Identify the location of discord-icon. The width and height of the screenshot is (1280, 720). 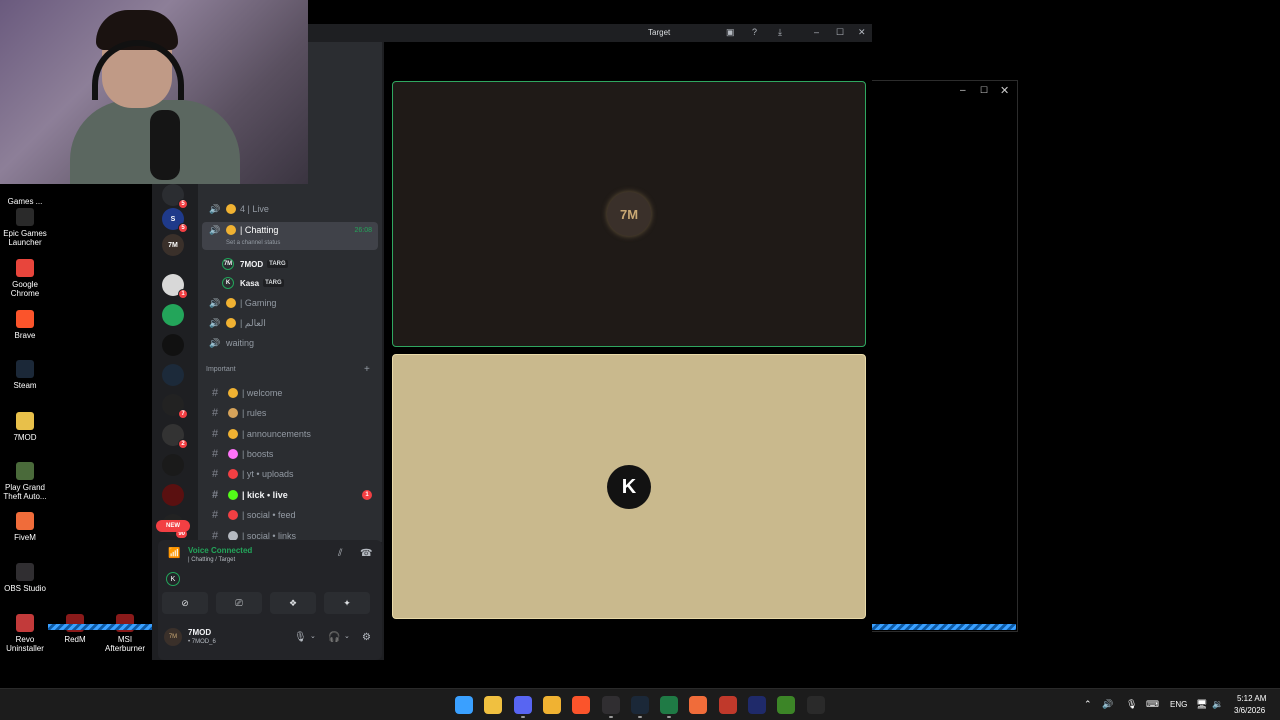
(522, 705).